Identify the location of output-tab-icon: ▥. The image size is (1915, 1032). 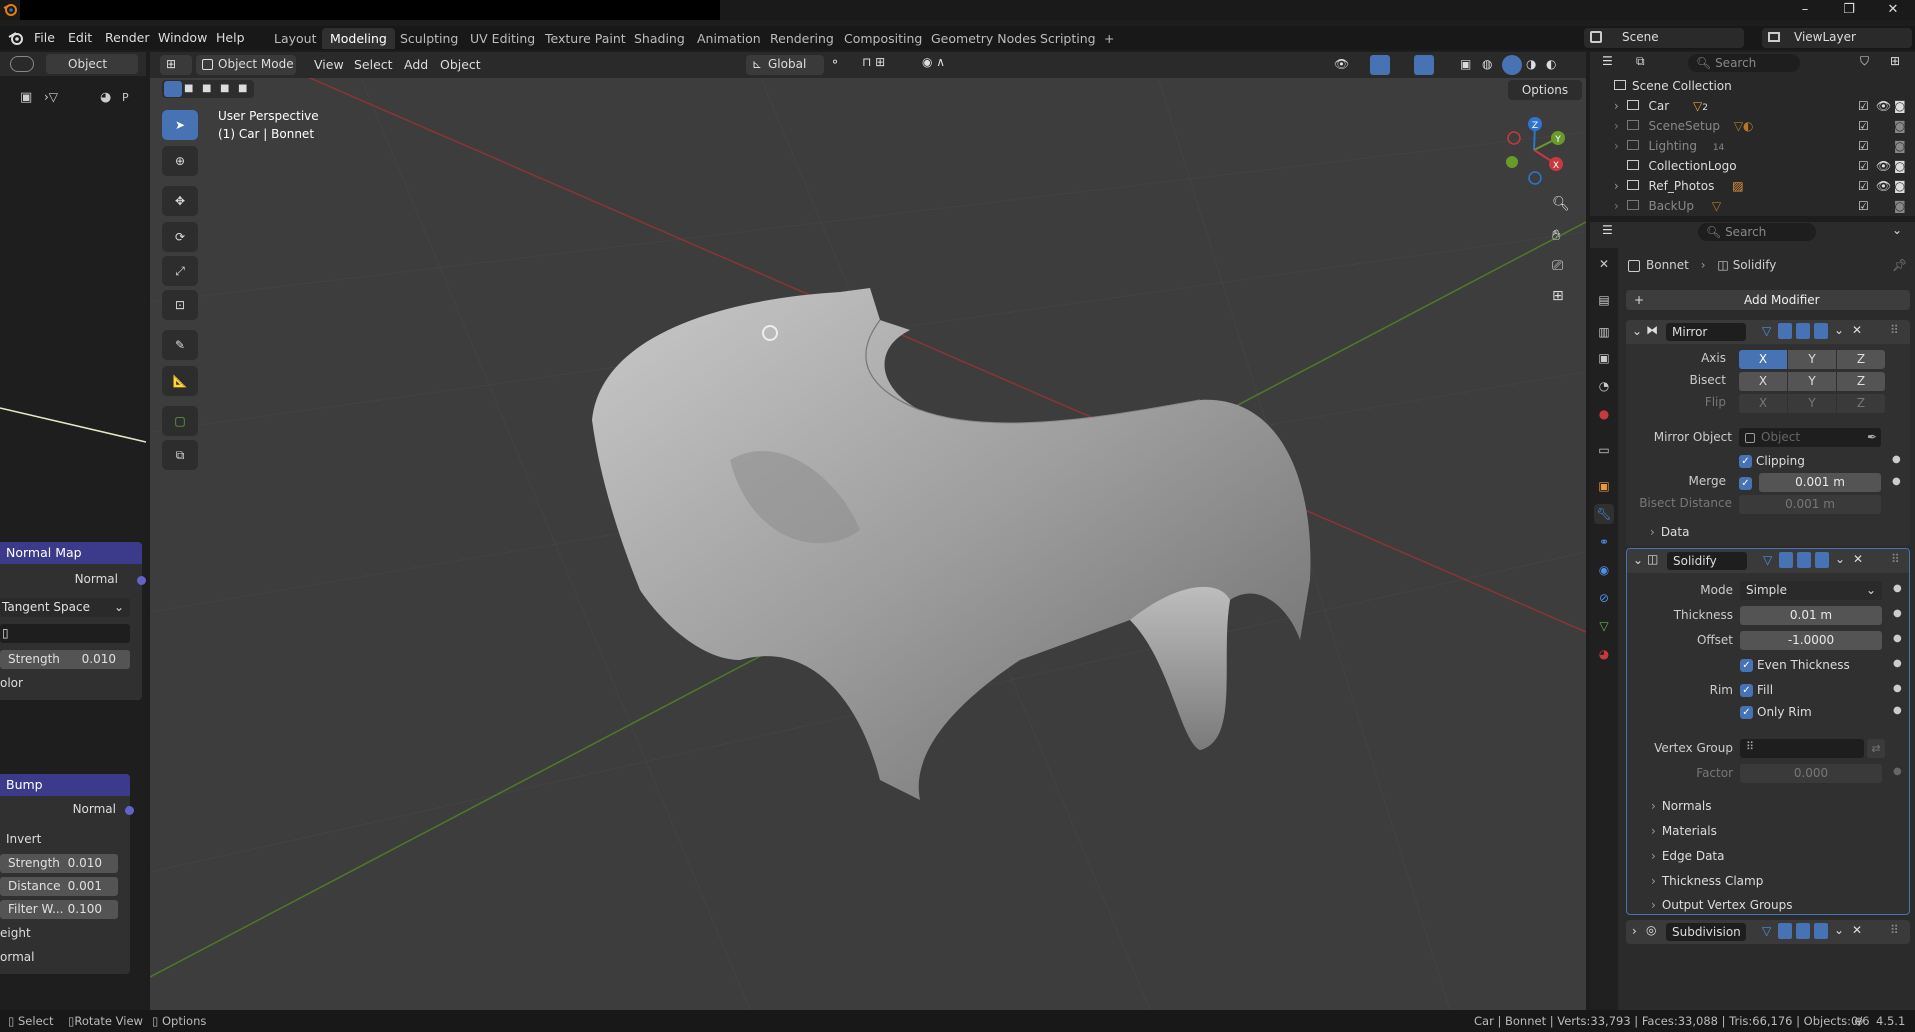
(1604, 332).